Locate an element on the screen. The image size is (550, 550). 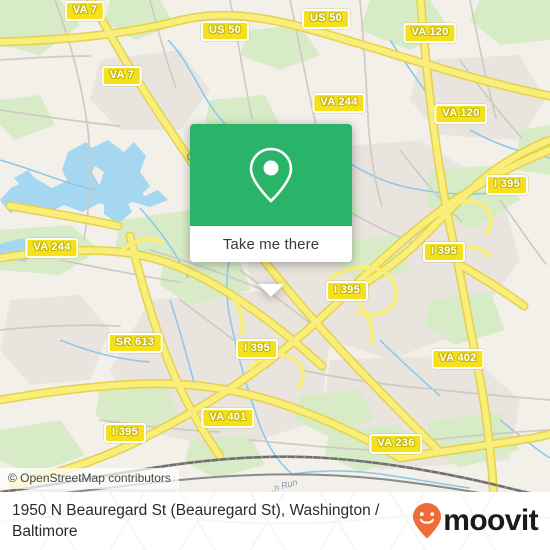
road-shield: VA 401 is located at coordinates (228, 418).